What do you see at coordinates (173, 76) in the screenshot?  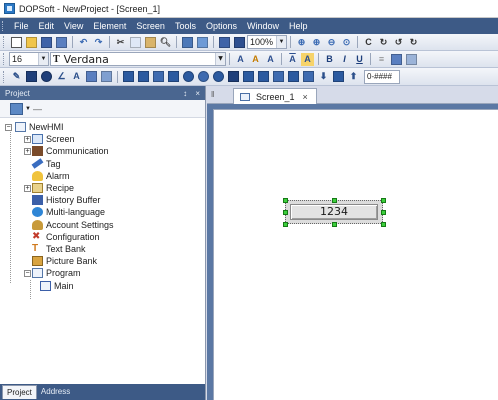 I see `pipe-element-icon` at bounding box center [173, 76].